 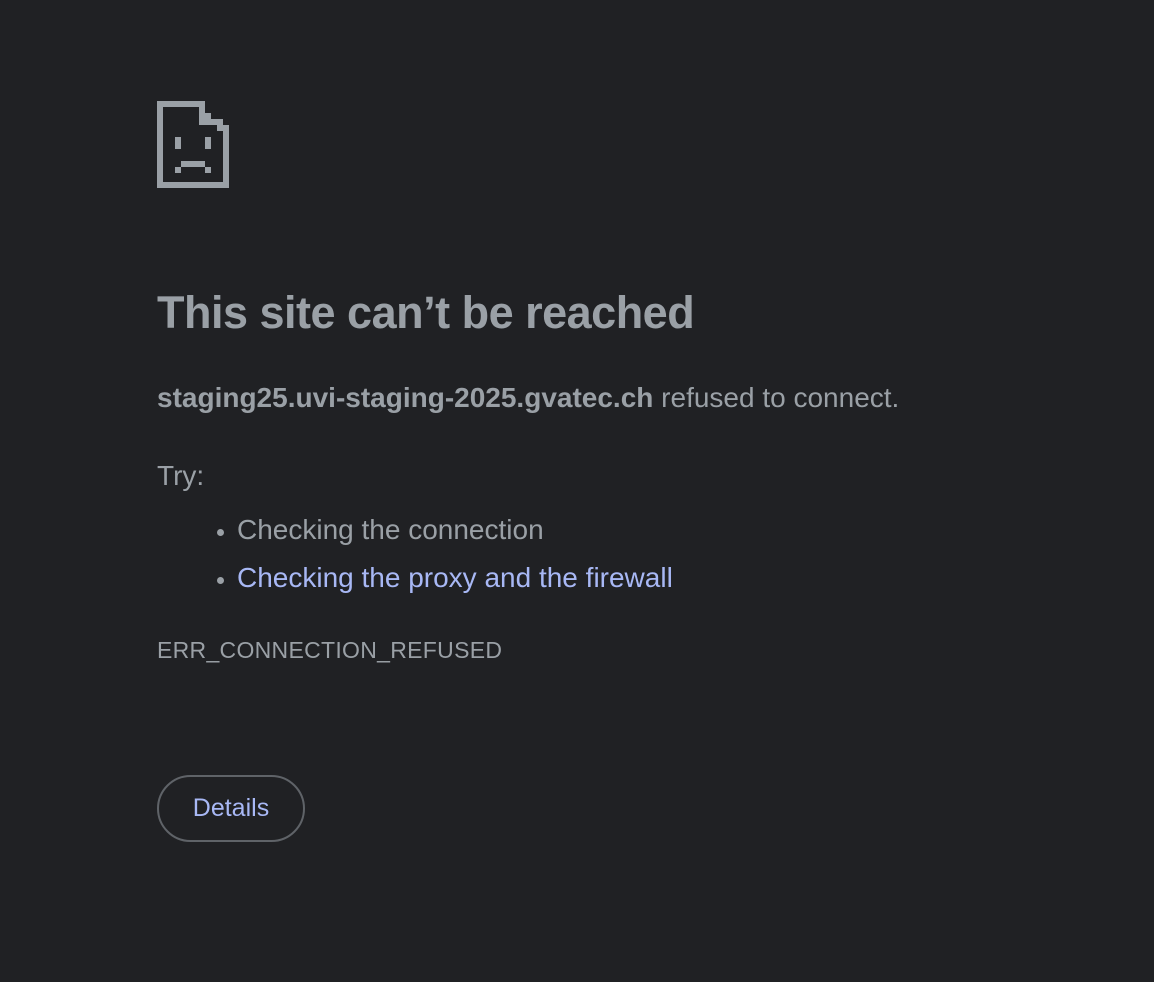 What do you see at coordinates (776, 397) in the screenshot?
I see `summary-message: refused to connect.` at bounding box center [776, 397].